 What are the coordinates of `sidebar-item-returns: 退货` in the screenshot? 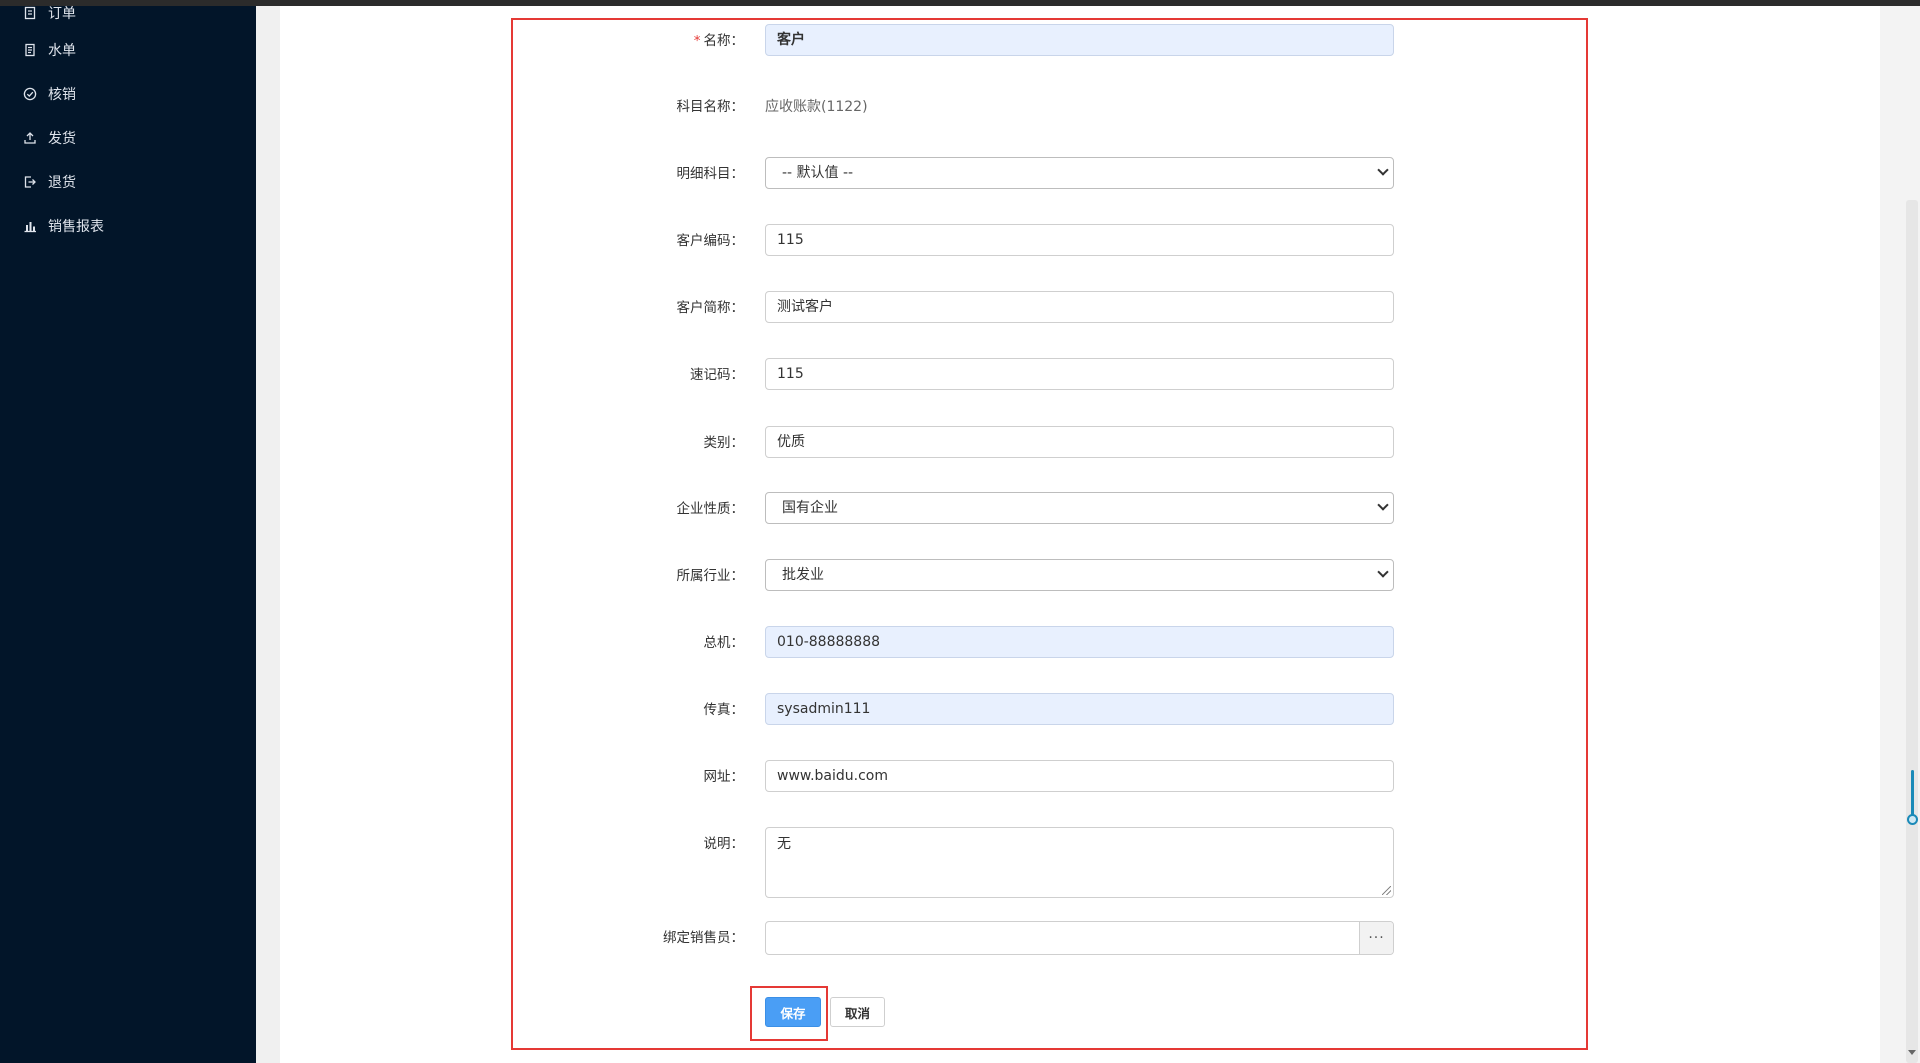 It's located at (49, 182).